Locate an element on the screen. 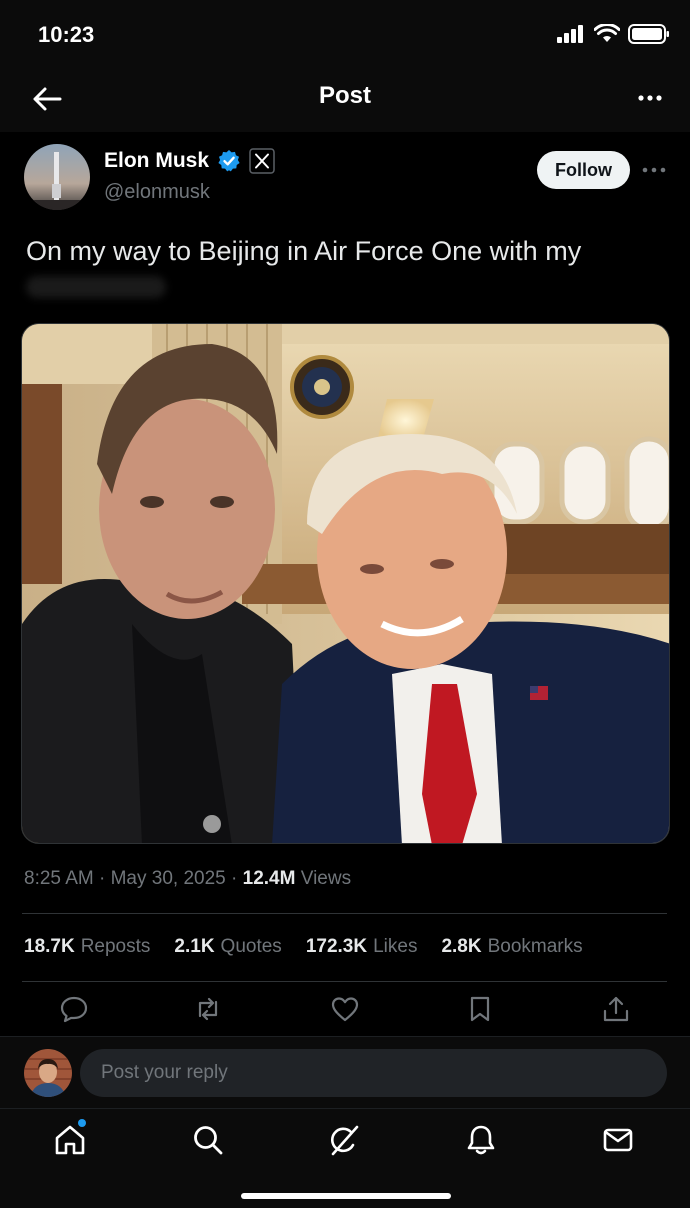  share-icon is located at coordinates (616, 1009).